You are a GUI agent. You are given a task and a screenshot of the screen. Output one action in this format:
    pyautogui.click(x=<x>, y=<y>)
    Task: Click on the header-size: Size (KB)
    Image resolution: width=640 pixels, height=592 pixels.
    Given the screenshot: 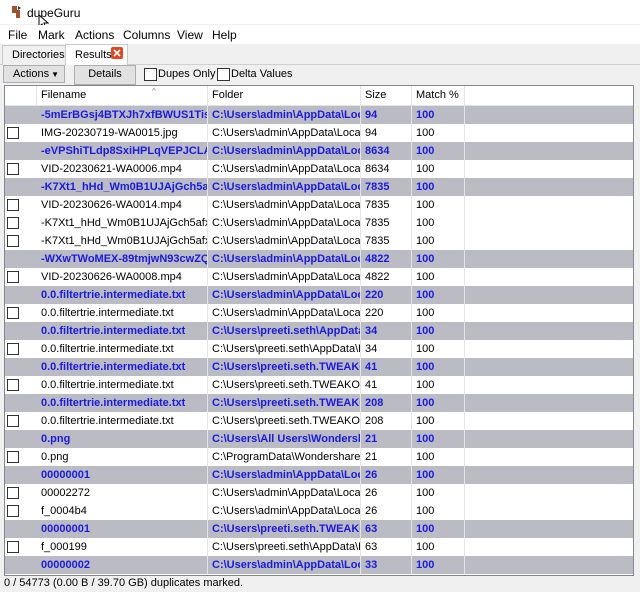 What is the action you would take?
    pyautogui.click(x=386, y=103)
    